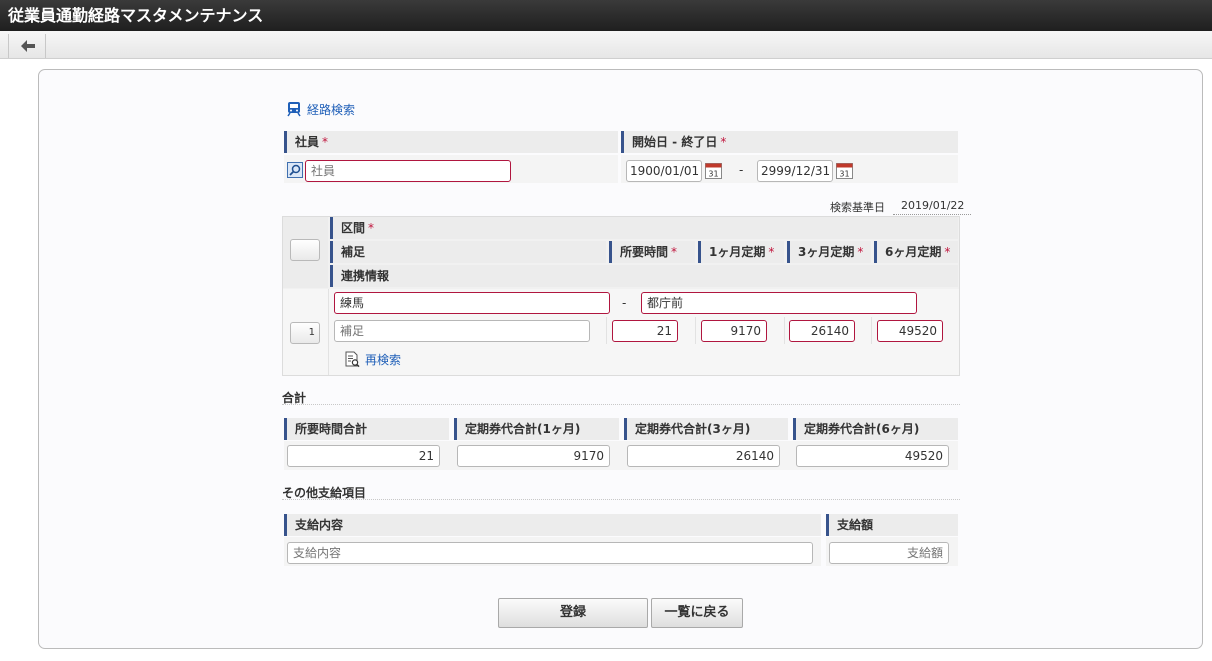 This screenshot has width=1212, height=661. What do you see at coordinates (664, 171) in the screenshot?
I see `start-date-input: 1900/01/01` at bounding box center [664, 171].